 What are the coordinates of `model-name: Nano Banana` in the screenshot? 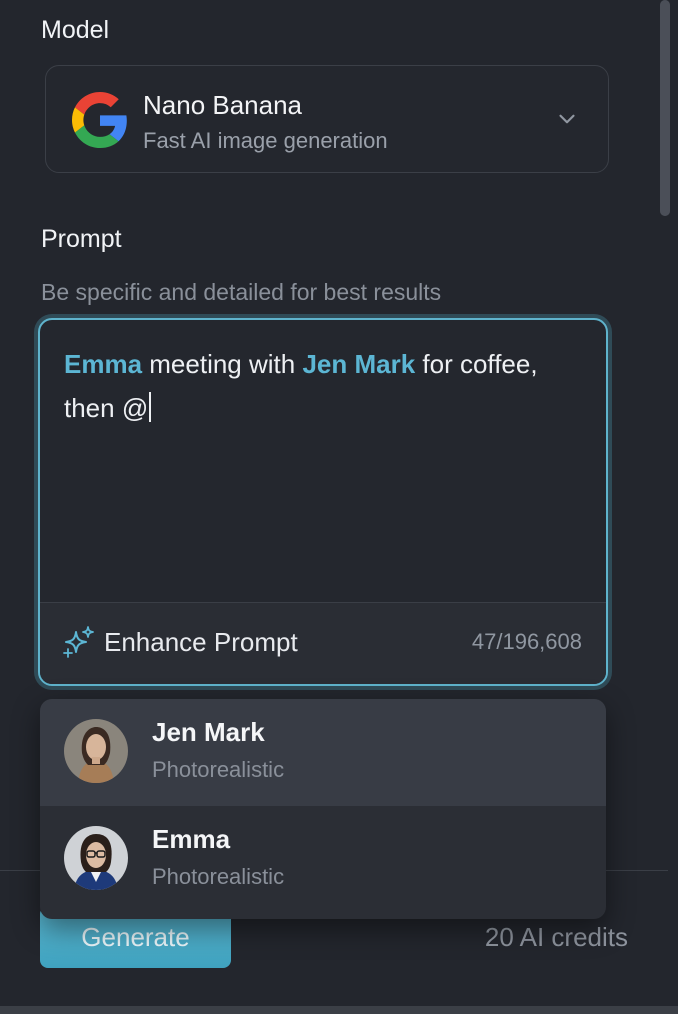 It's located at (223, 105).